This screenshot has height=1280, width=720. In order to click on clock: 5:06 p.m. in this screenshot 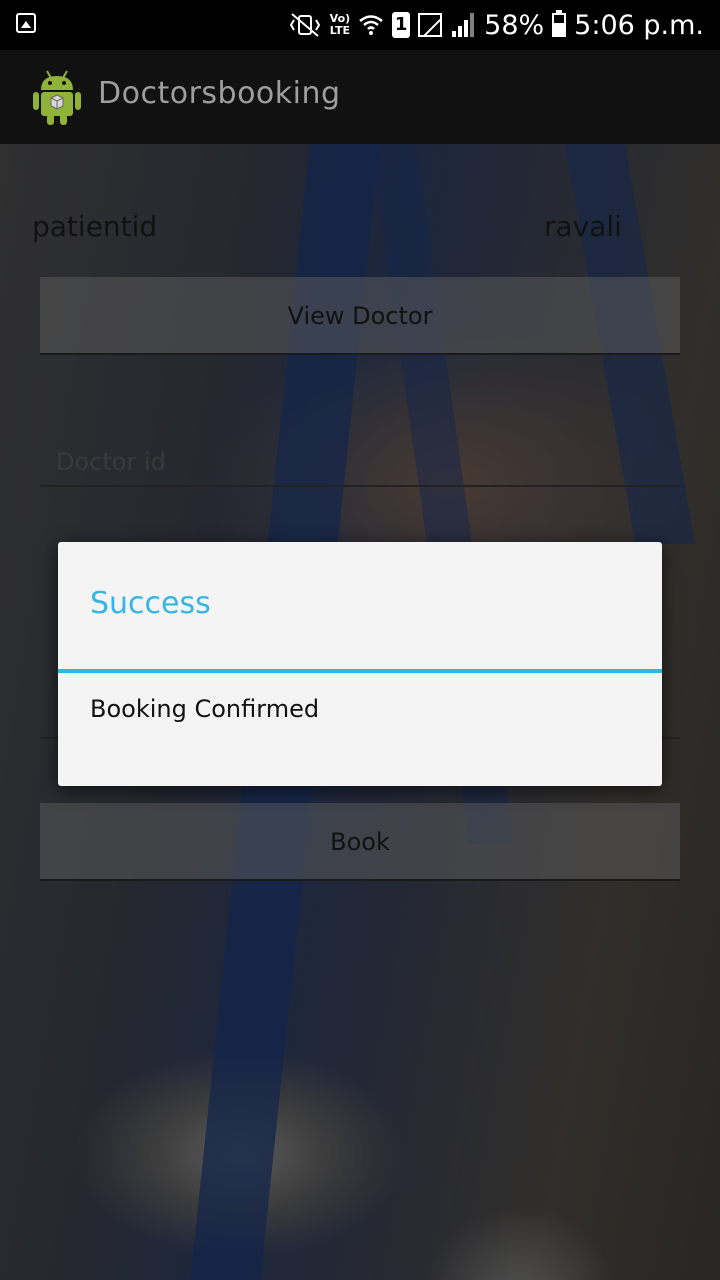, I will do `click(639, 25)`.